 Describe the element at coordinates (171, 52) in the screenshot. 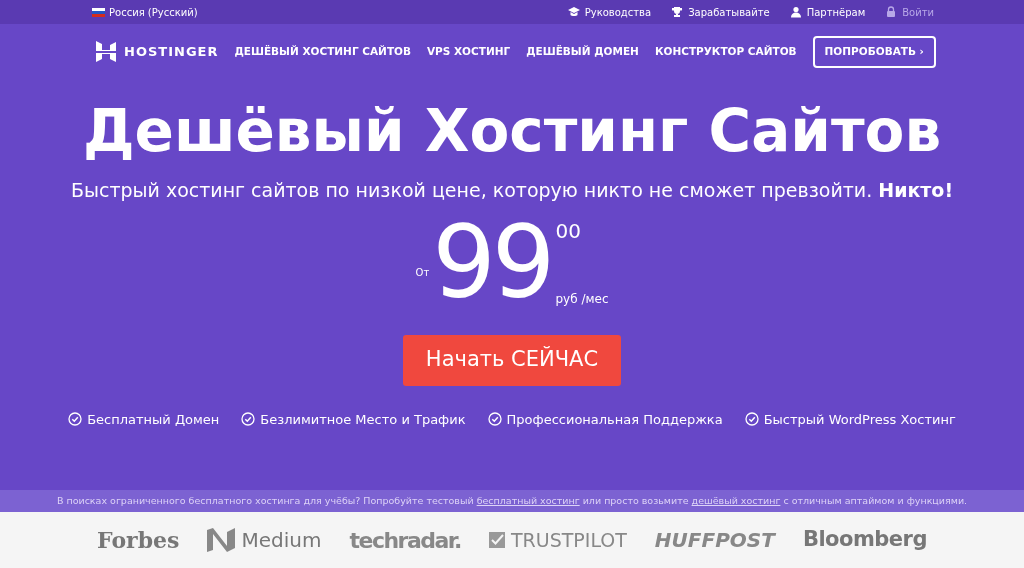

I see `logo-text: HOSTINGER` at that location.